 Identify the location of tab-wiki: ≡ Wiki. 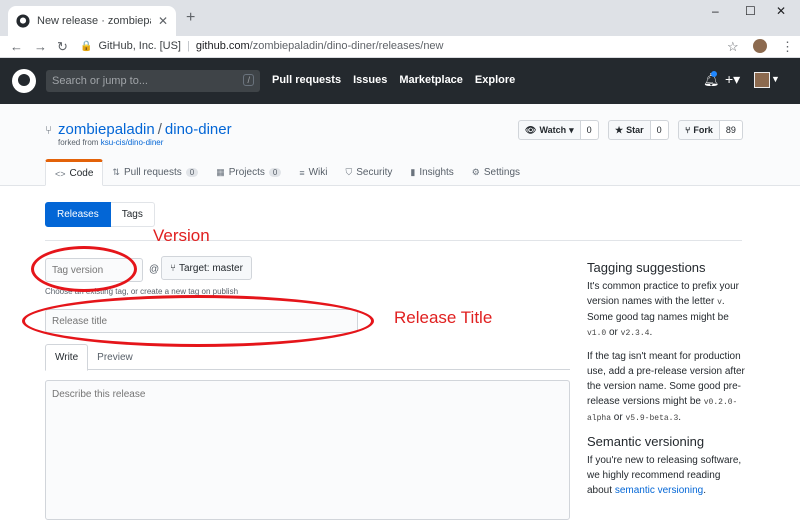
(313, 172).